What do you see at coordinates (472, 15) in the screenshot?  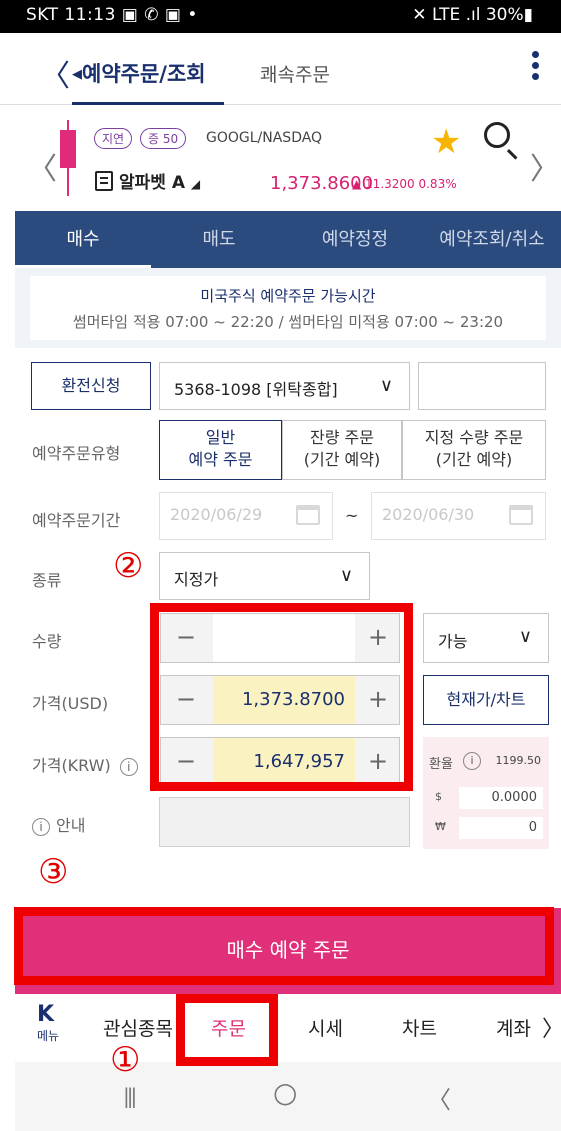 I see `status-right: ✕ LTE .ıl 30%▮` at bounding box center [472, 15].